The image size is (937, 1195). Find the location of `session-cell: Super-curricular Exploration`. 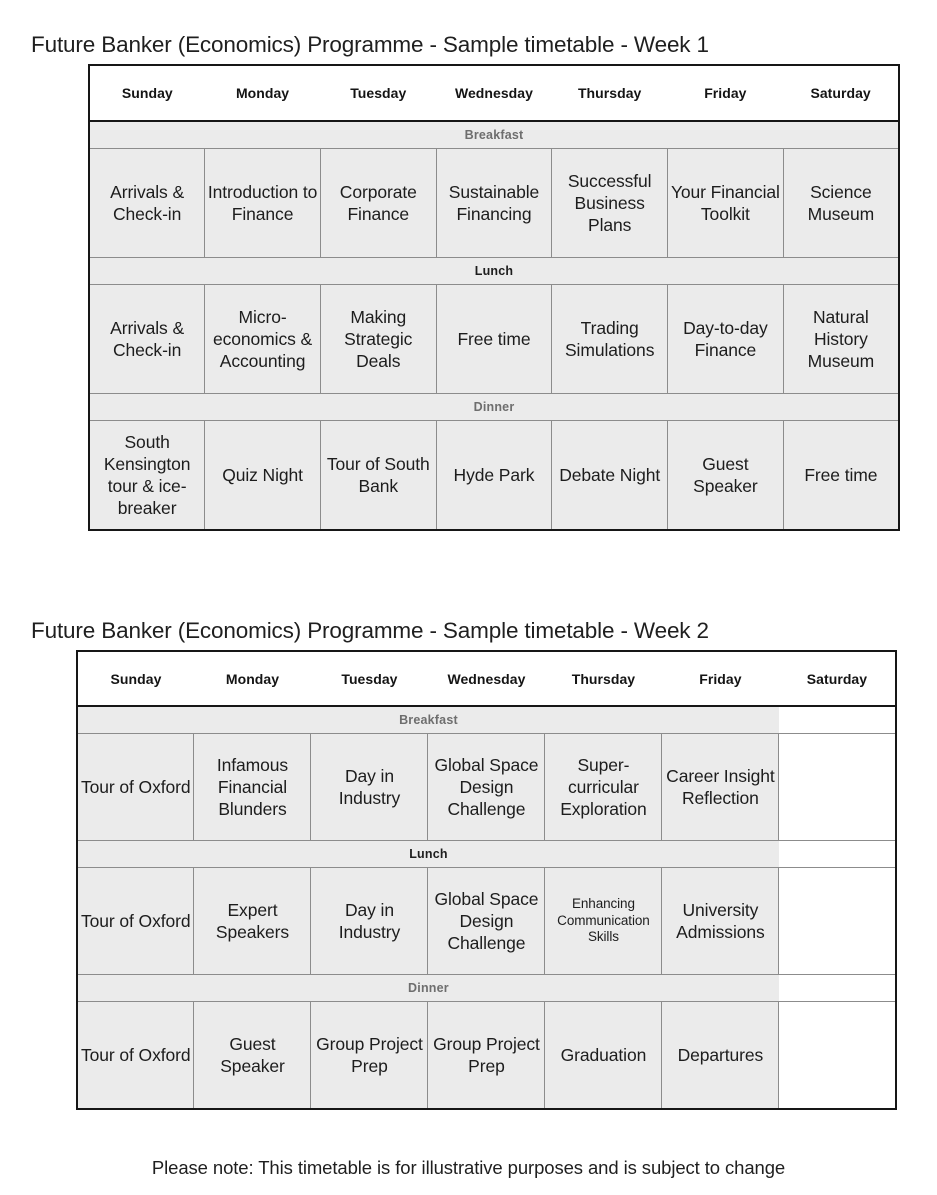

session-cell: Super-curricular Exploration is located at coordinates (603, 787).